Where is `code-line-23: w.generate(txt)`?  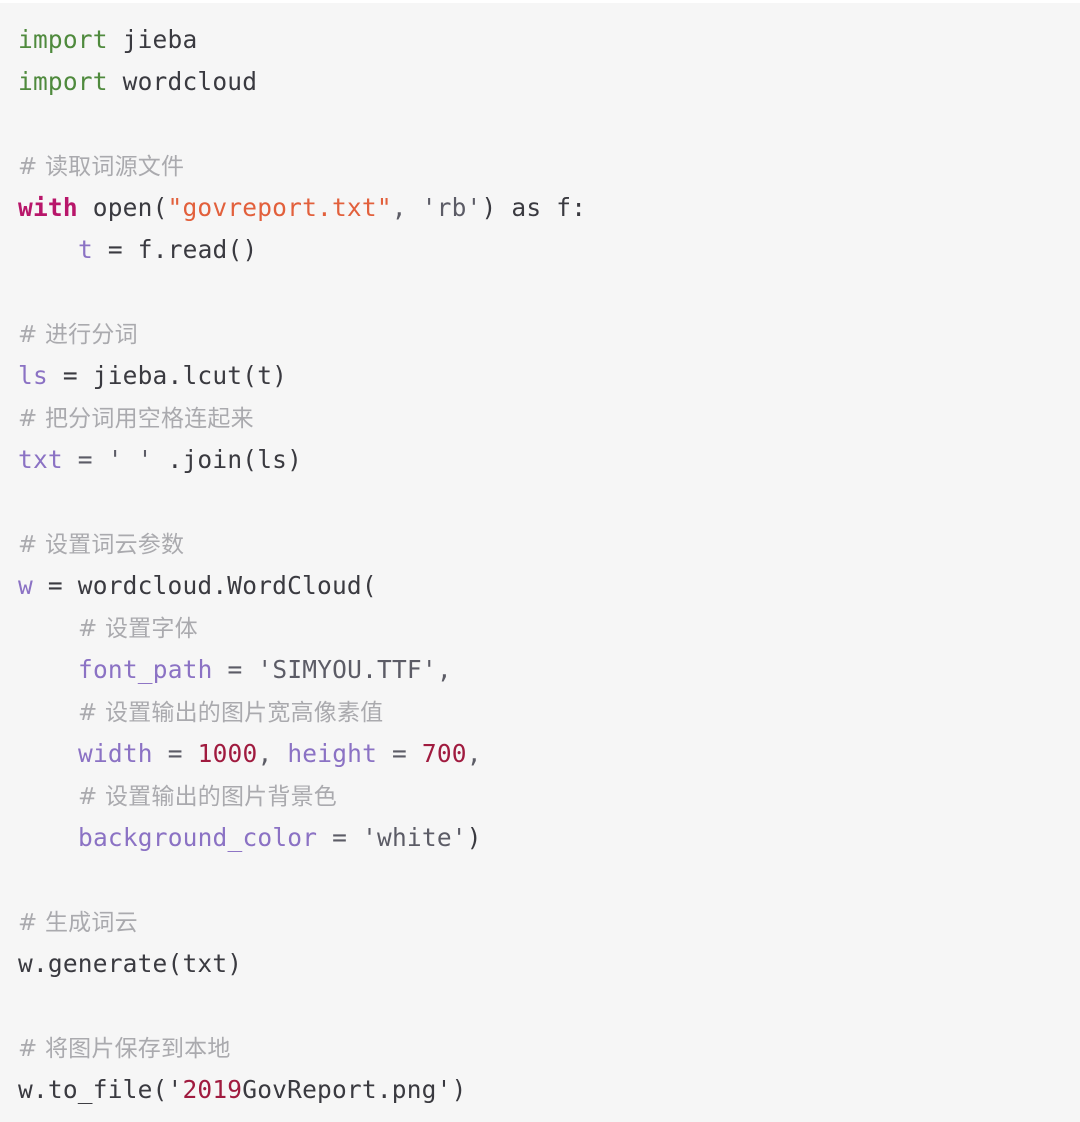
code-line-23: w.generate(txt) is located at coordinates (540, 964).